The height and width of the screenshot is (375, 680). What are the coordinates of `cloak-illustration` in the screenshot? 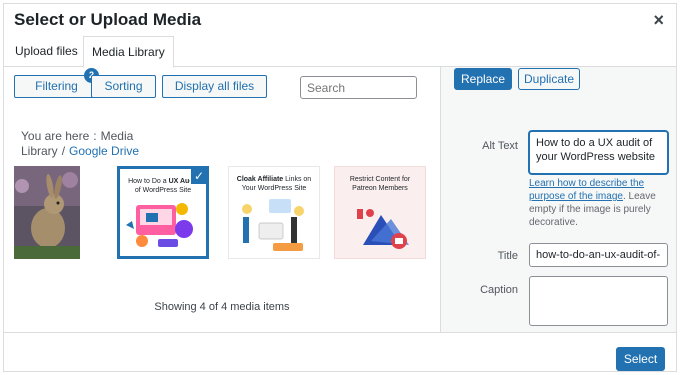 It's located at (273, 225).